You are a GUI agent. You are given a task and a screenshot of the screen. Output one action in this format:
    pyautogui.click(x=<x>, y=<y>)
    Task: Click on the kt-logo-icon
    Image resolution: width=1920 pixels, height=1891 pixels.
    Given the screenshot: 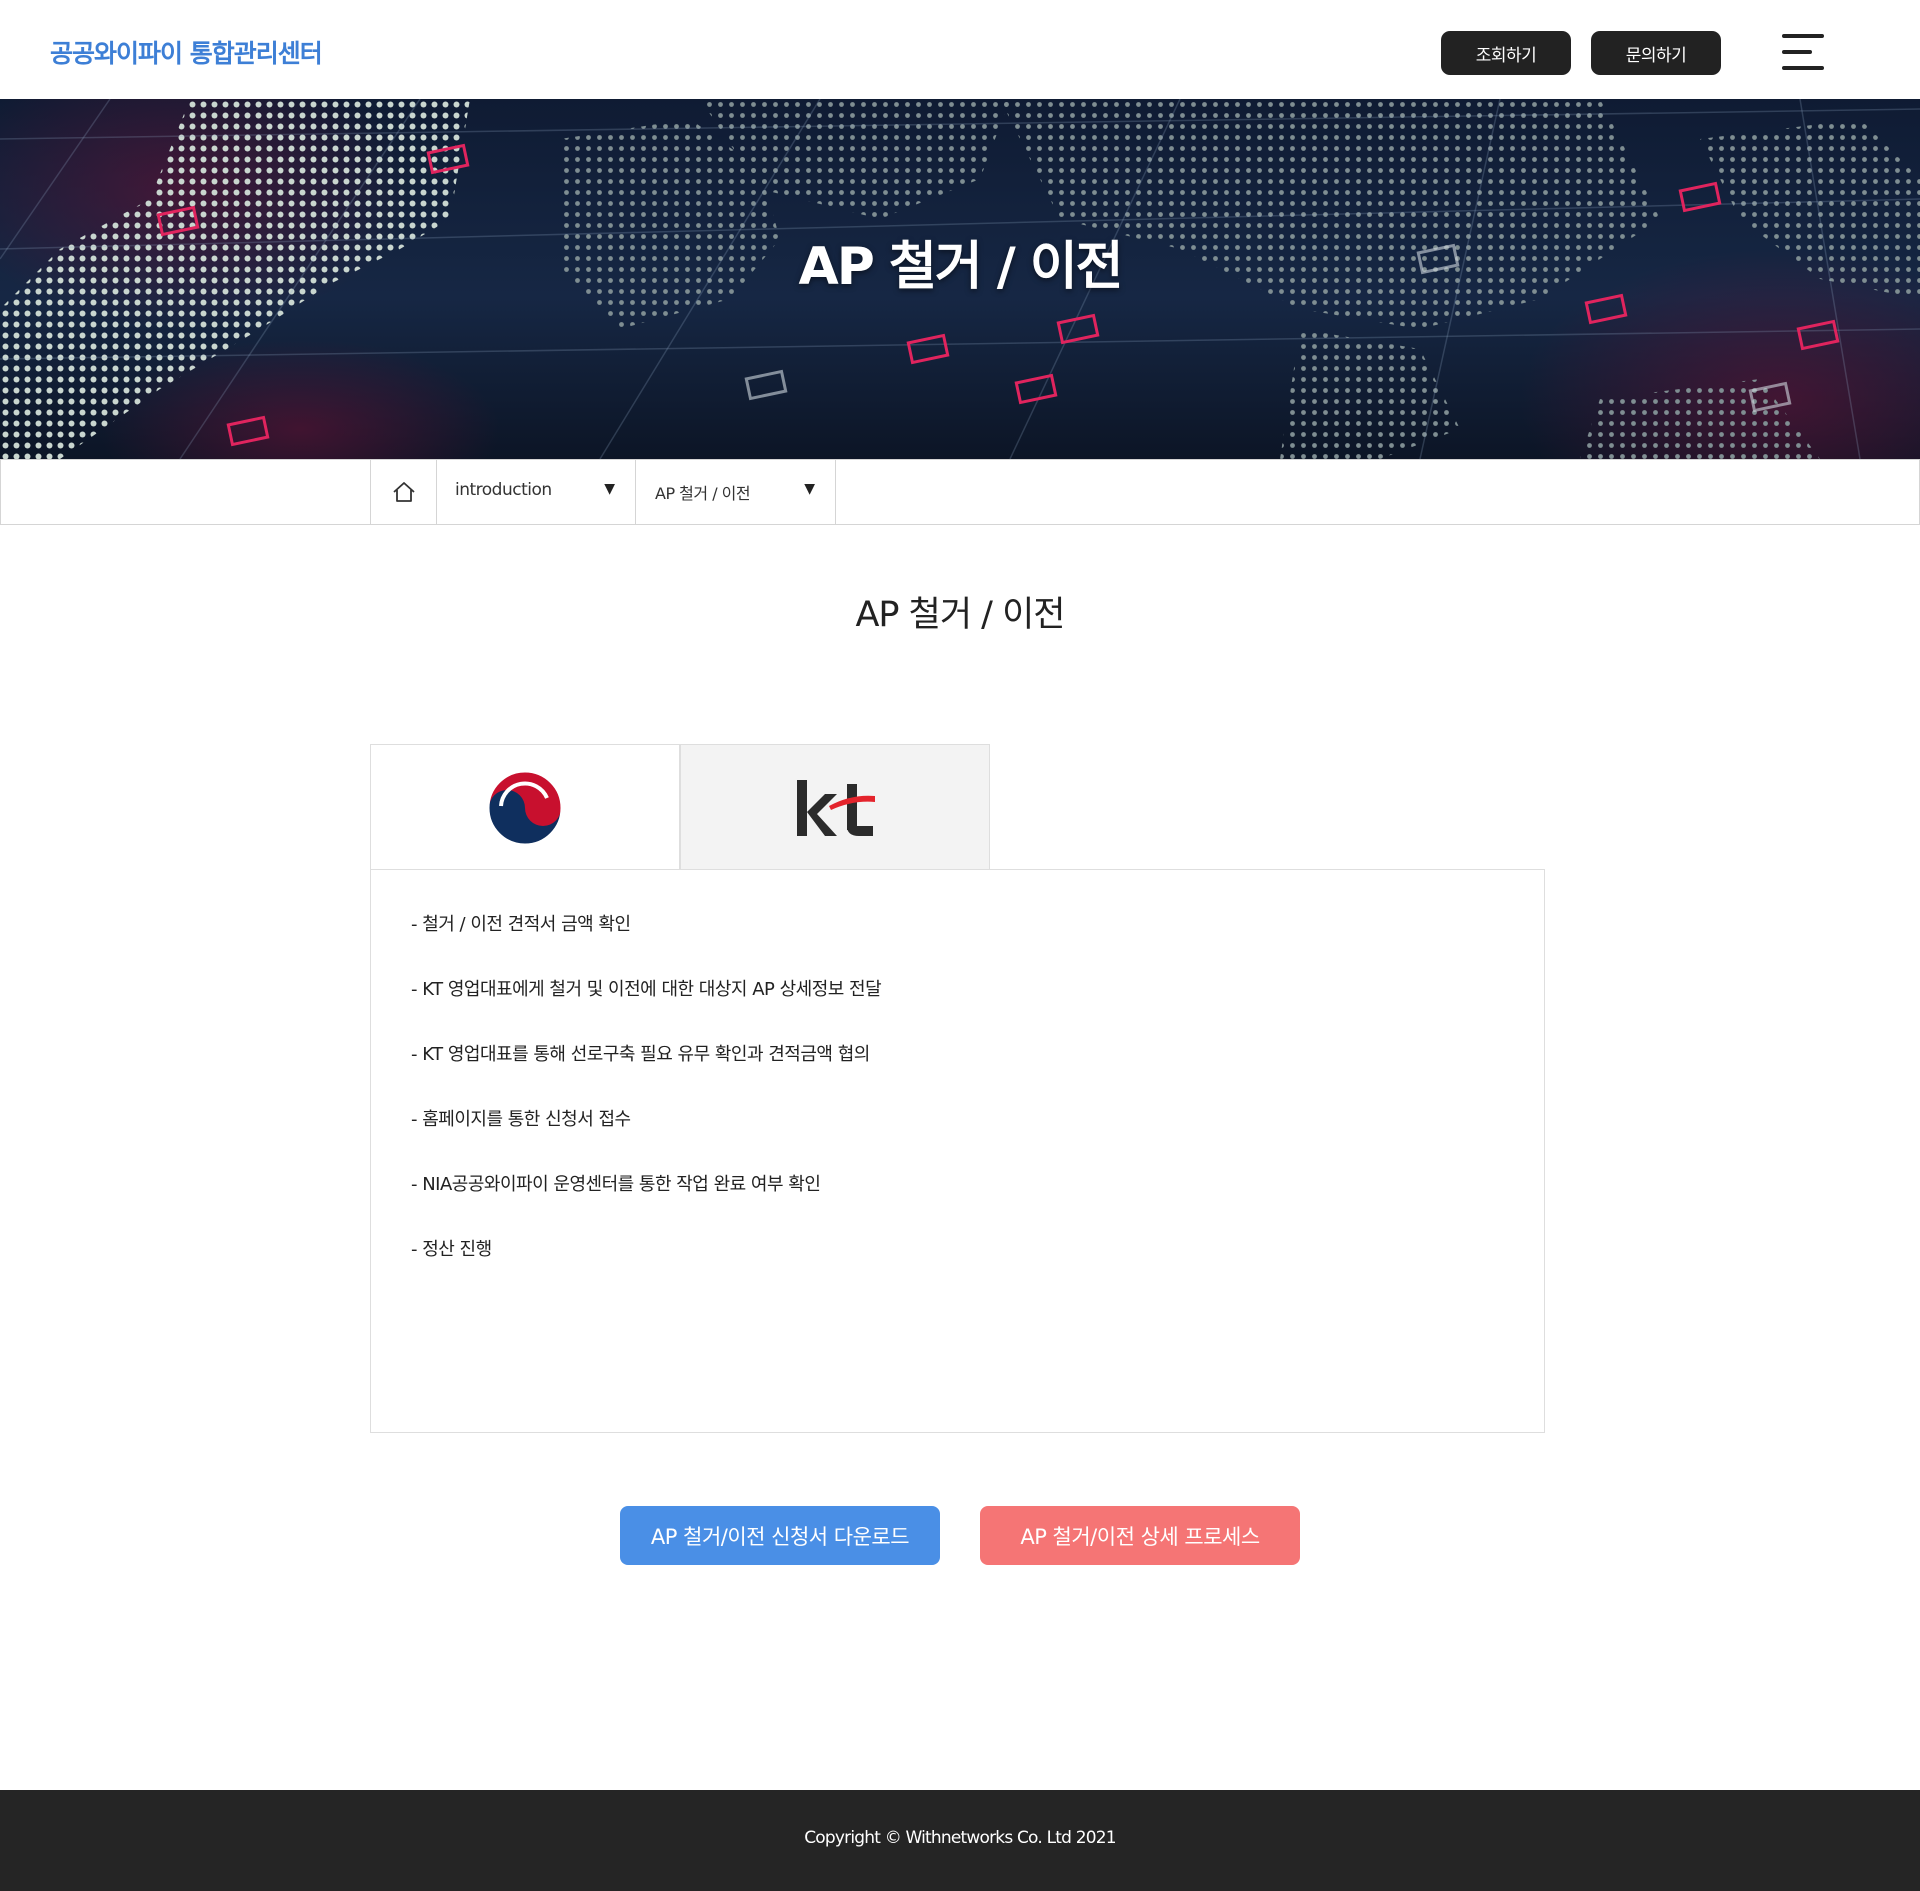 What is the action you would take?
    pyautogui.click(x=836, y=807)
    